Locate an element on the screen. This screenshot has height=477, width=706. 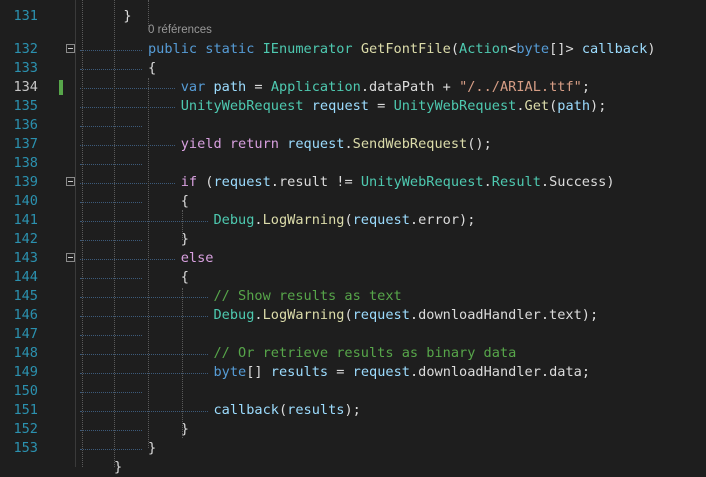
code-text: // Show results as text is located at coordinates (307, 296).